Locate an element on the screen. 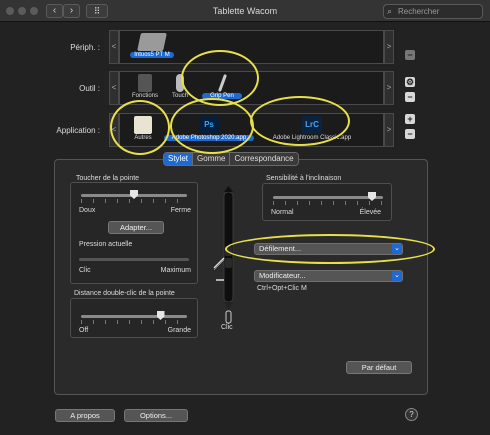 The width and height of the screenshot is (490, 435). about-button: A propos is located at coordinates (85, 415).